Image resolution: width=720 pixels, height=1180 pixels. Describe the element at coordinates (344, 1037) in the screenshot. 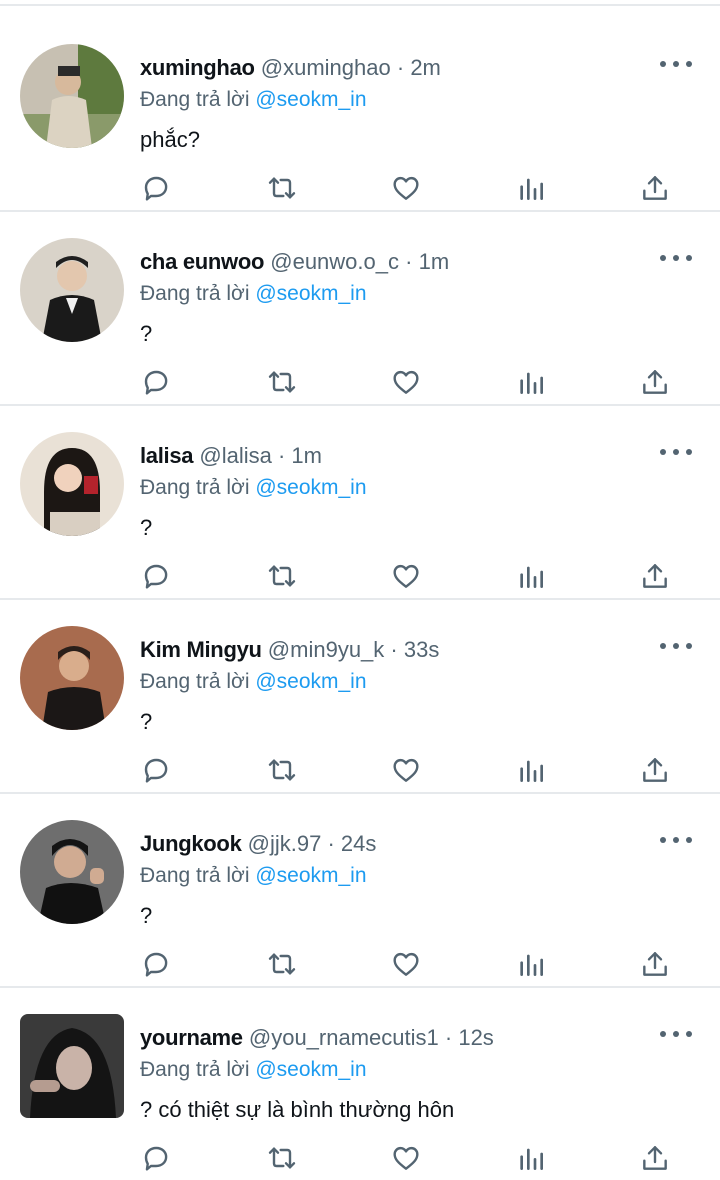

I see `user-handle: @you_rnamecutis1` at that location.